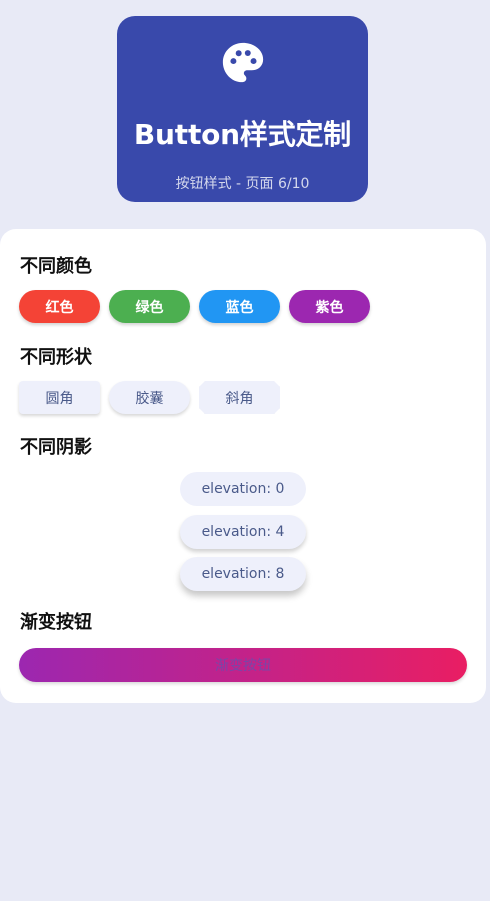 This screenshot has height=901, width=490. What do you see at coordinates (242, 134) in the screenshot?
I see `page-title: Button样式定制` at bounding box center [242, 134].